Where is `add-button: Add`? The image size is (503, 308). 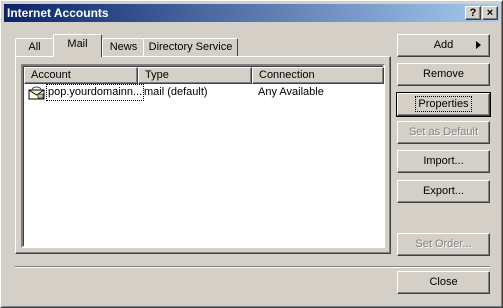 add-button: Add is located at coordinates (443, 45).